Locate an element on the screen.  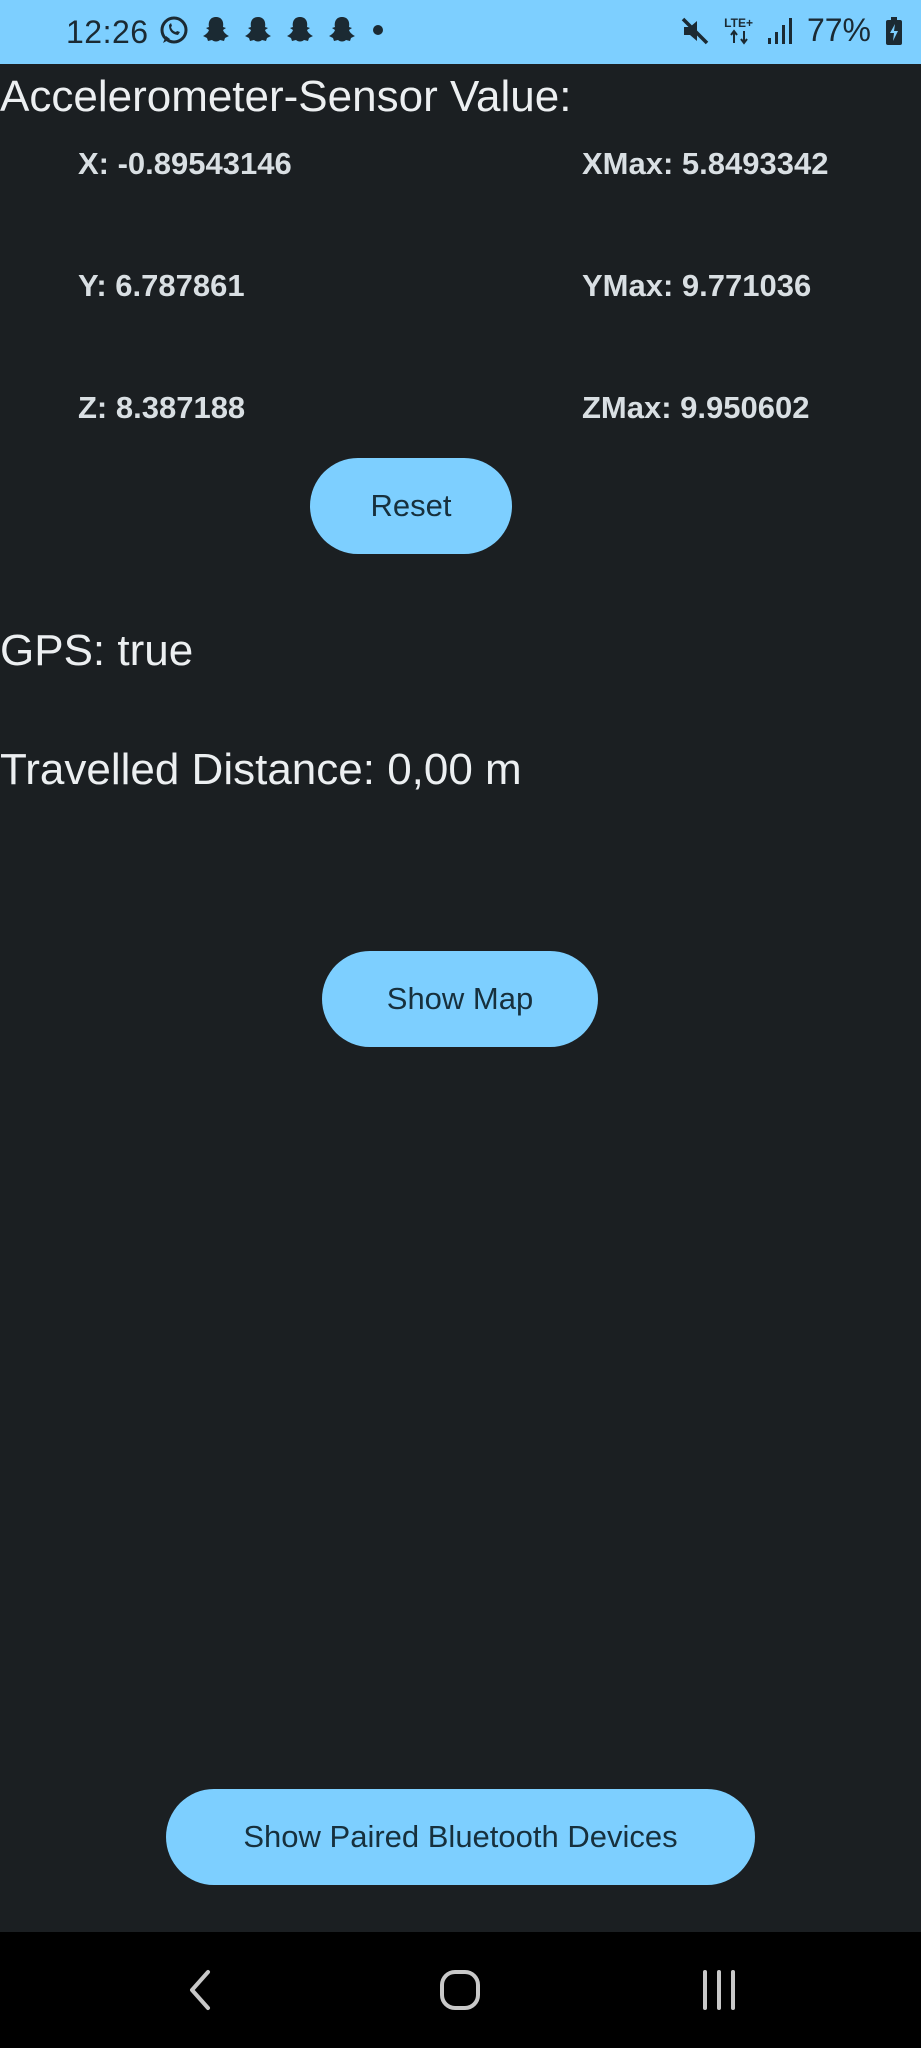
back-button is located at coordinates (202, 1990).